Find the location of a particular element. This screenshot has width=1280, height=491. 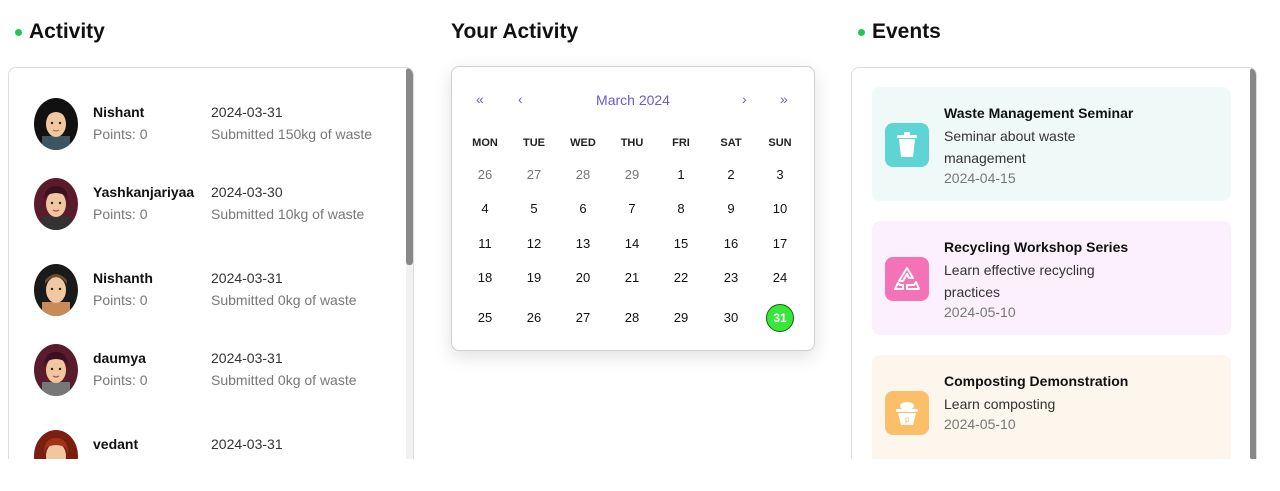

calendar-day: 7 is located at coordinates (632, 209).